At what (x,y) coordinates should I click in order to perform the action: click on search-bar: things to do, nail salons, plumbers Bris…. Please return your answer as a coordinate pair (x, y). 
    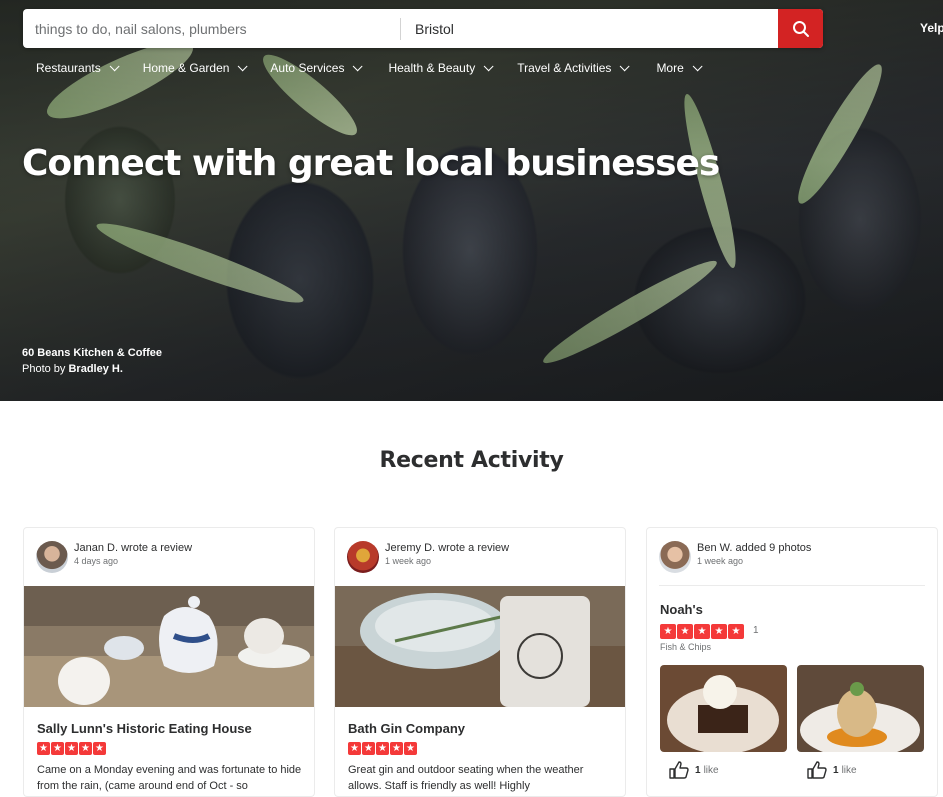
    Looking at the image, I should click on (423, 28).